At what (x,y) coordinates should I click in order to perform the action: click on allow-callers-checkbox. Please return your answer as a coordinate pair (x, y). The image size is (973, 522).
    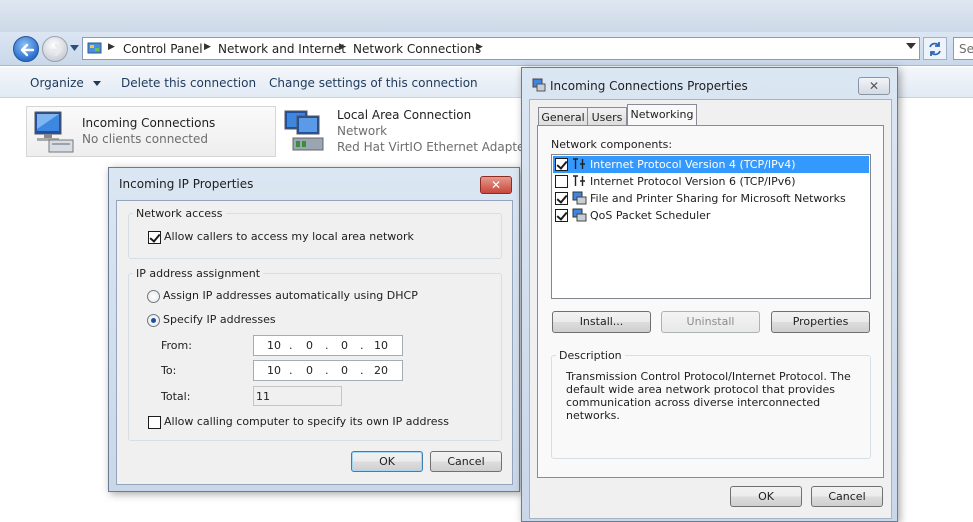
    Looking at the image, I should click on (154, 237).